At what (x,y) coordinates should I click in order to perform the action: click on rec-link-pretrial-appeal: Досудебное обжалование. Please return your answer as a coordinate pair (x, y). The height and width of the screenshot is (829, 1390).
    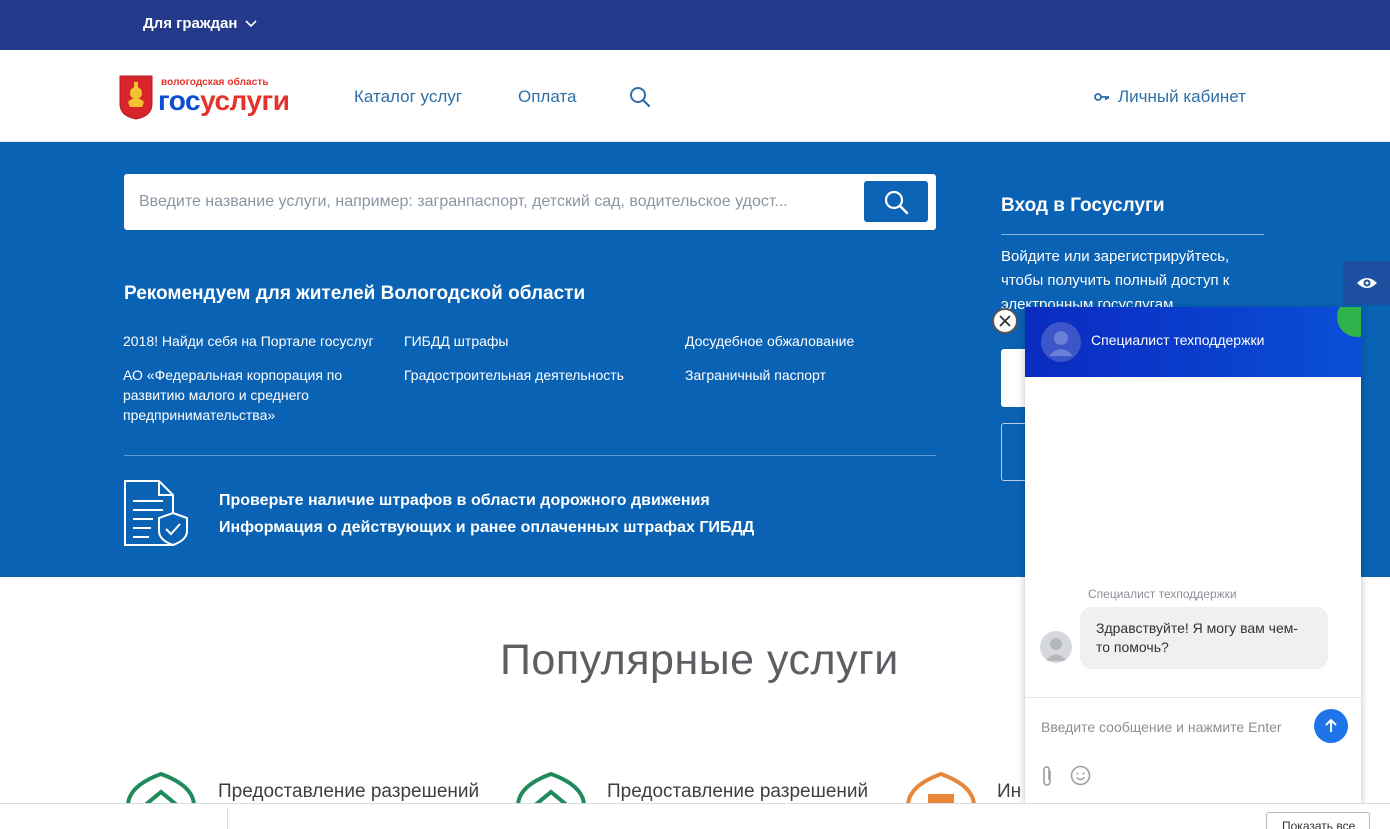
    Looking at the image, I should click on (810, 341).